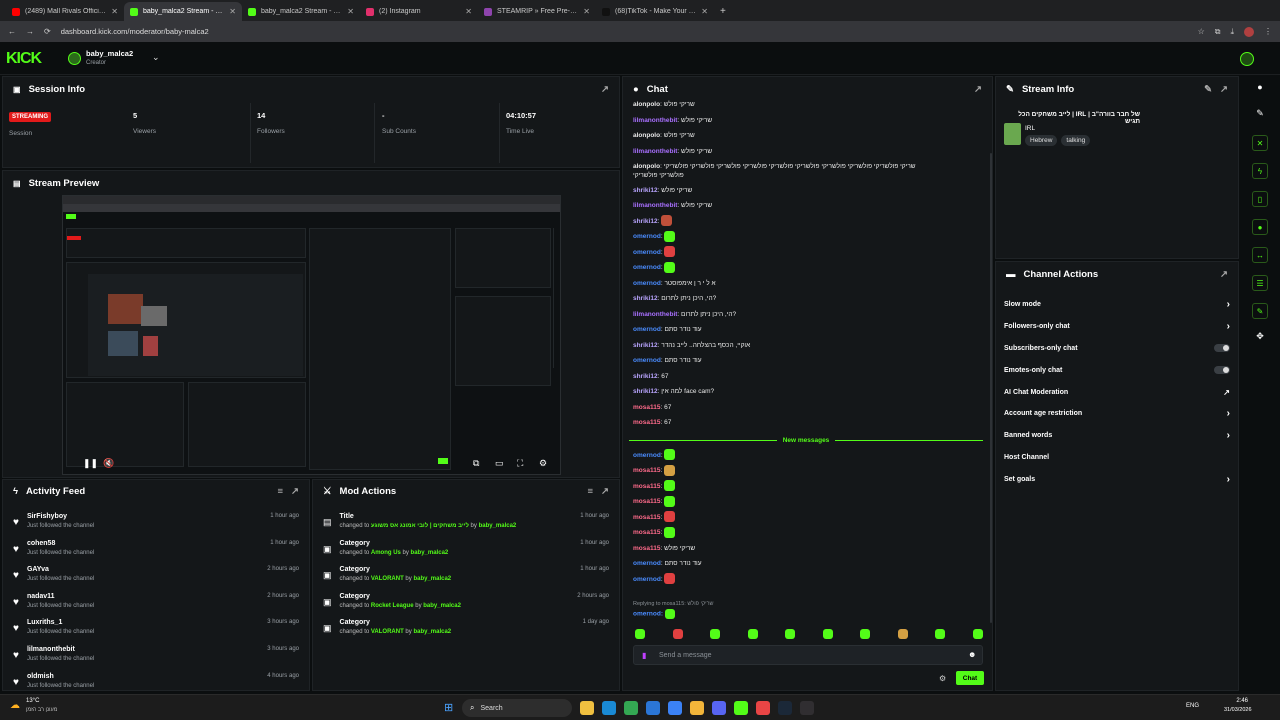 This screenshot has width=1280, height=720. What do you see at coordinates (1268, 31) in the screenshot?
I see `menu-icon: ⋮` at bounding box center [1268, 31].